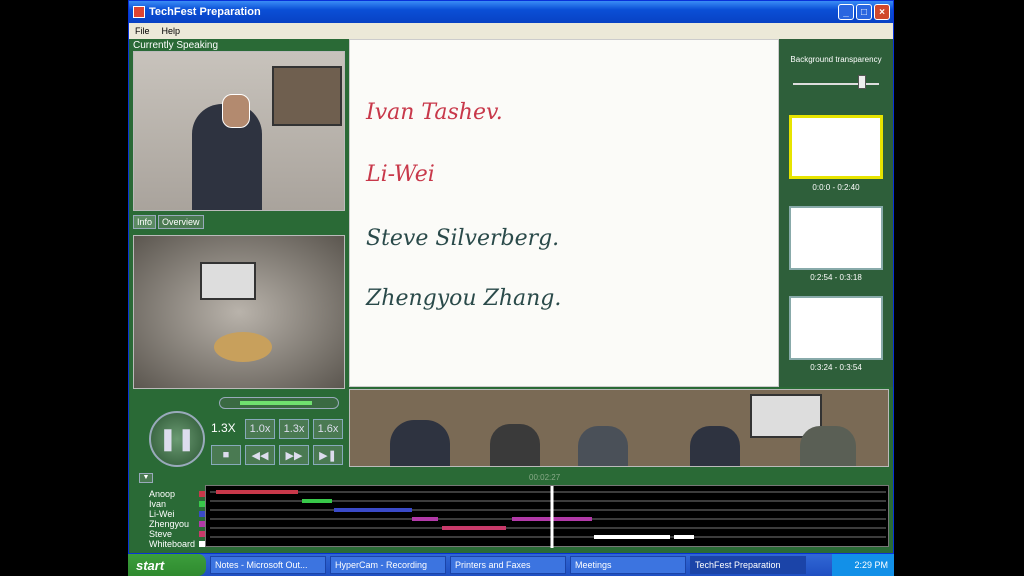 This screenshot has width=1024, height=576. What do you see at coordinates (545, 477) in the screenshot?
I see `current-time: 00:02:27` at bounding box center [545, 477].